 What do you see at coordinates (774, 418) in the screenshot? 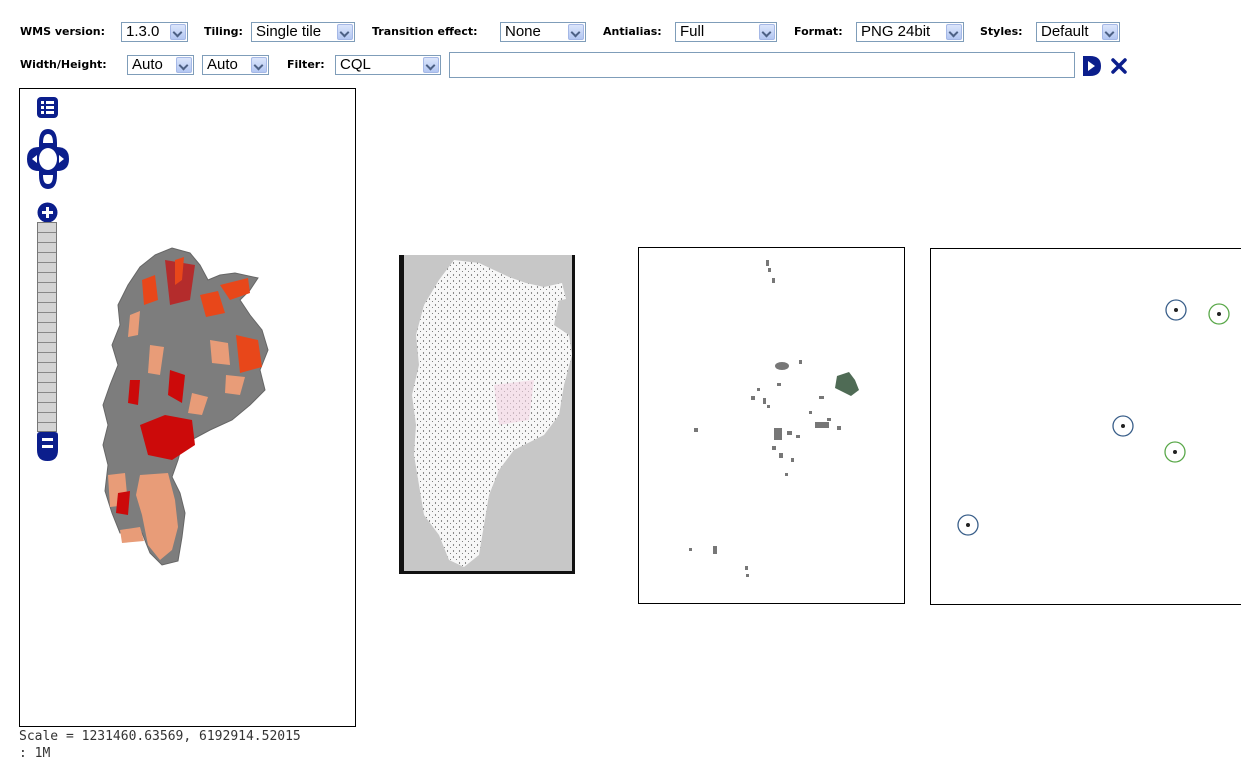
I see `patches-layer` at bounding box center [774, 418].